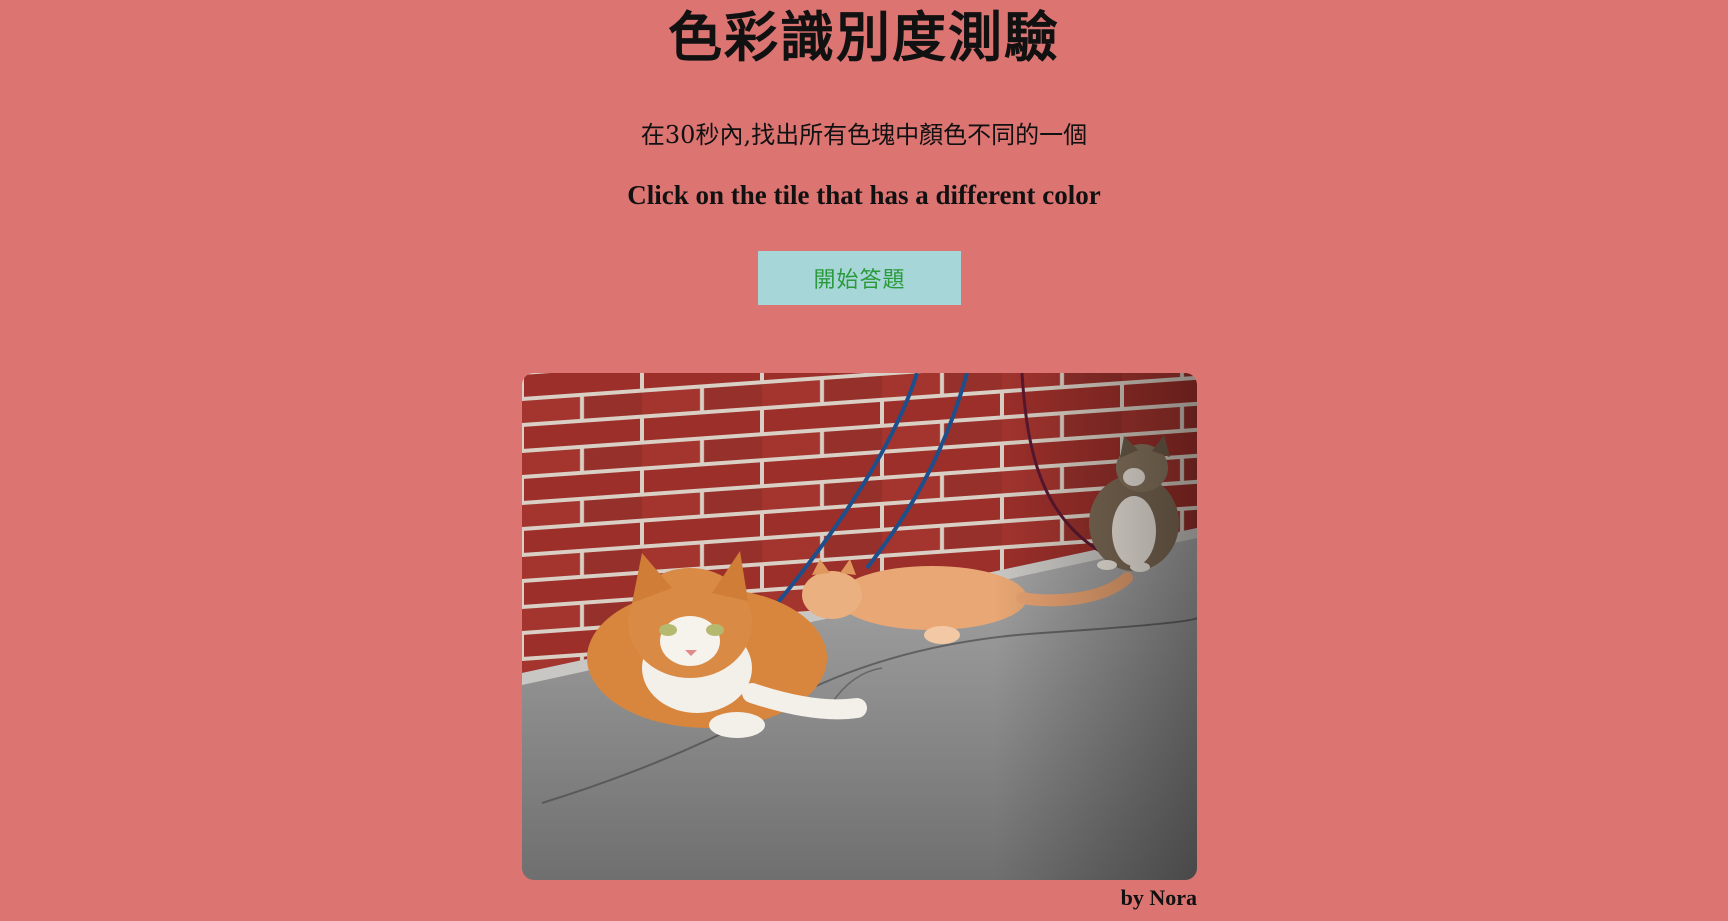 The width and height of the screenshot is (1728, 921). What do you see at coordinates (864, 135) in the screenshot?
I see `instruction-chinese: 在30秒內,找出所有色塊中顏色不同的一個` at bounding box center [864, 135].